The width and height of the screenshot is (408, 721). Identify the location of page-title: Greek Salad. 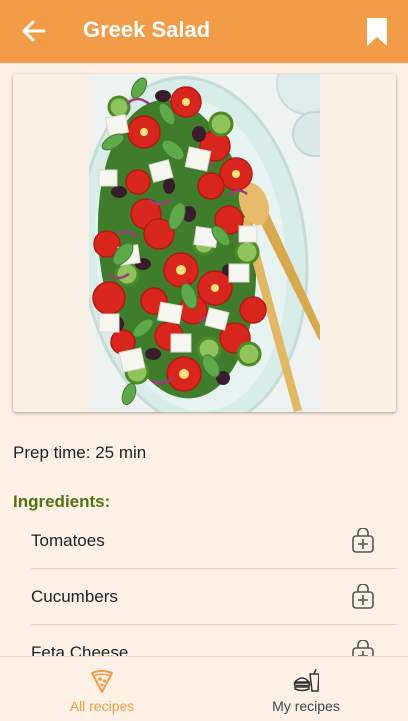
(147, 29).